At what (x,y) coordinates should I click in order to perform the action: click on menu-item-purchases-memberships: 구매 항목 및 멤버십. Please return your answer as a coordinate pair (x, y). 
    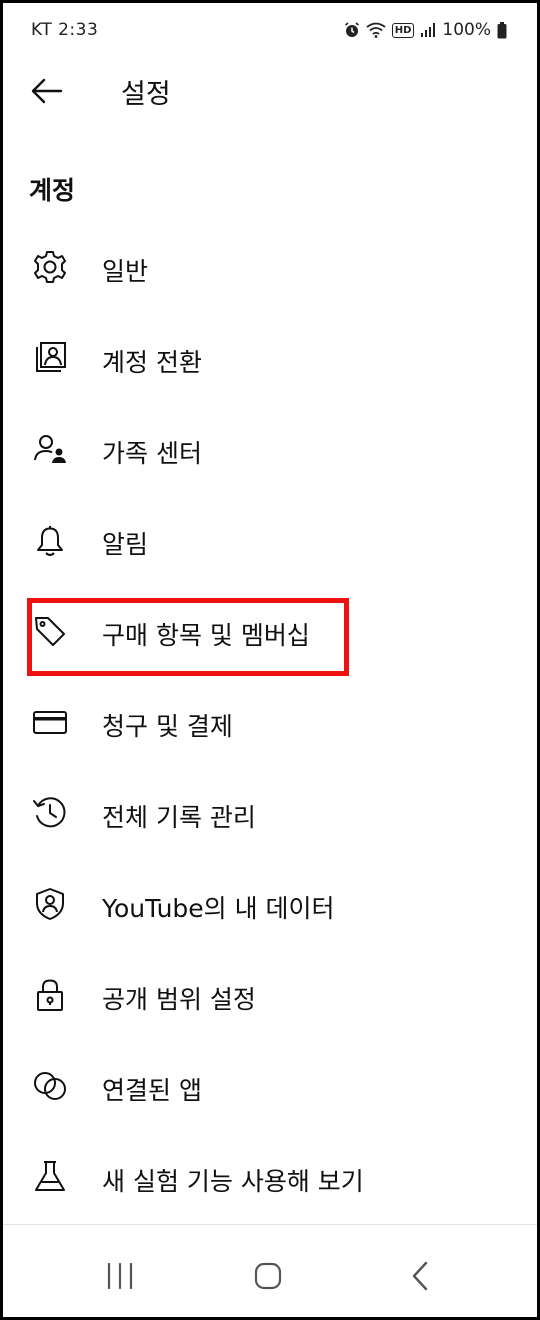
    Looking at the image, I should click on (270, 630).